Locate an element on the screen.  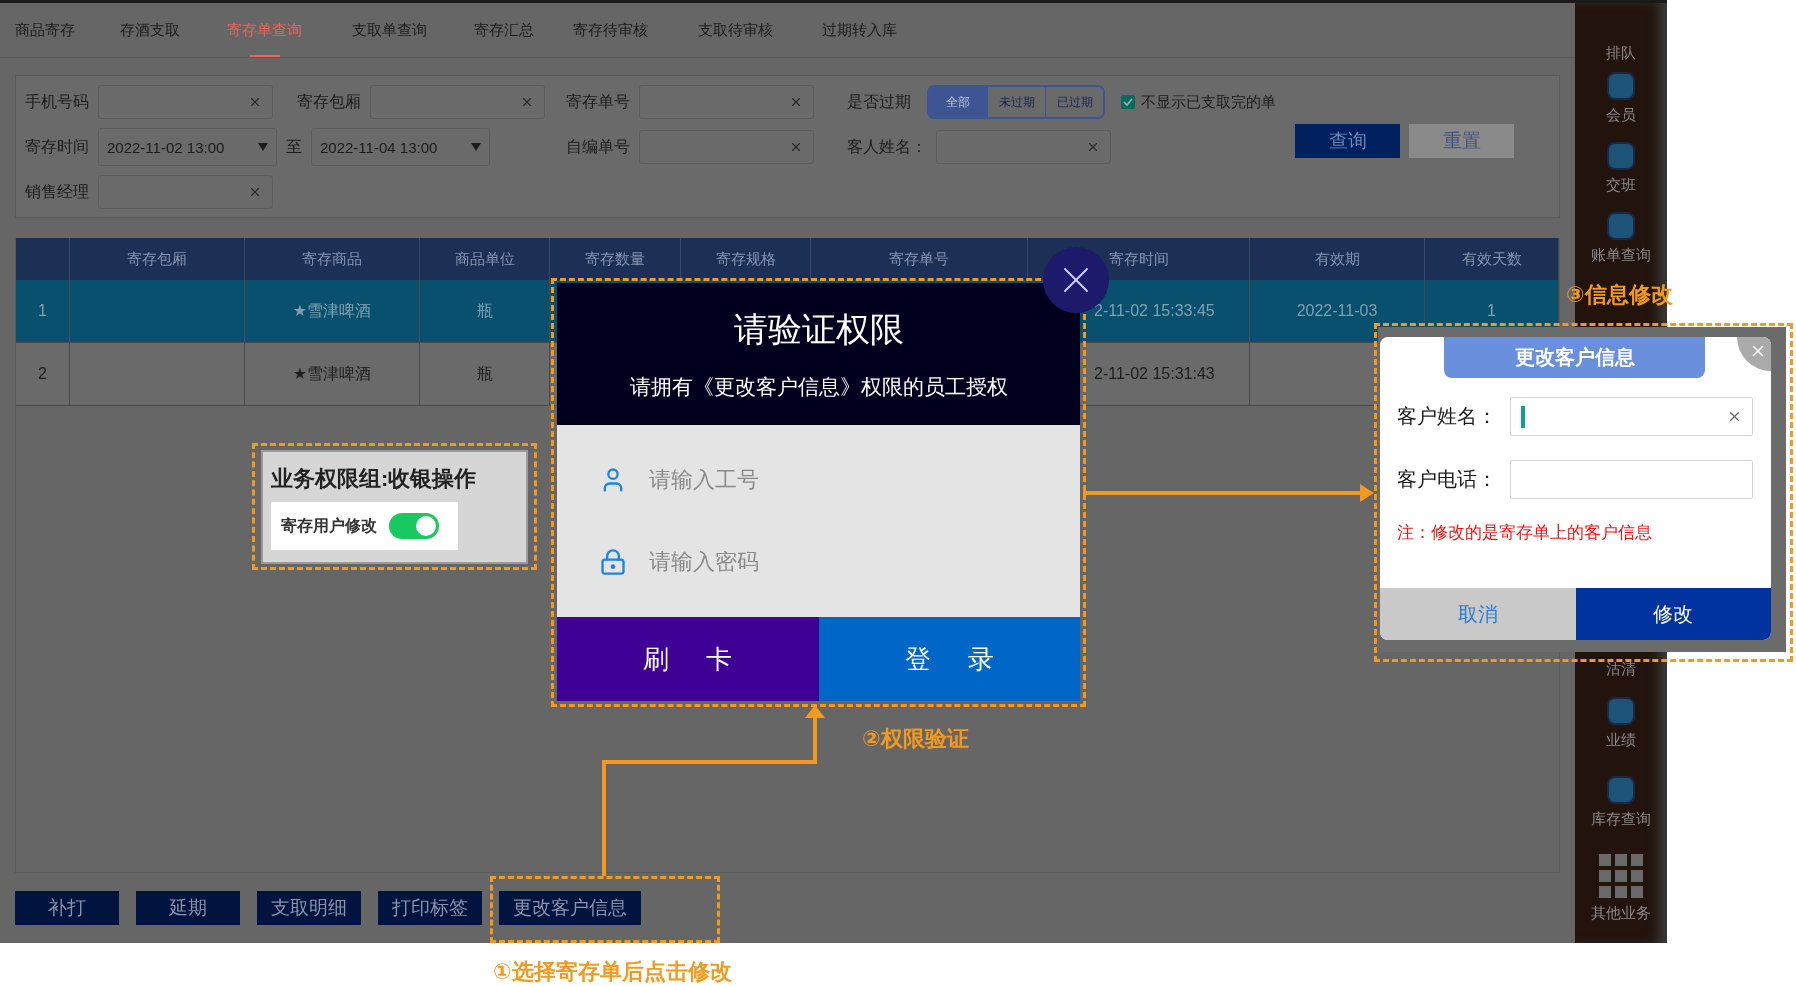
dialog-subtitle: 请拥有《更改客户信息》权限的员工授权 is located at coordinates (818, 387).